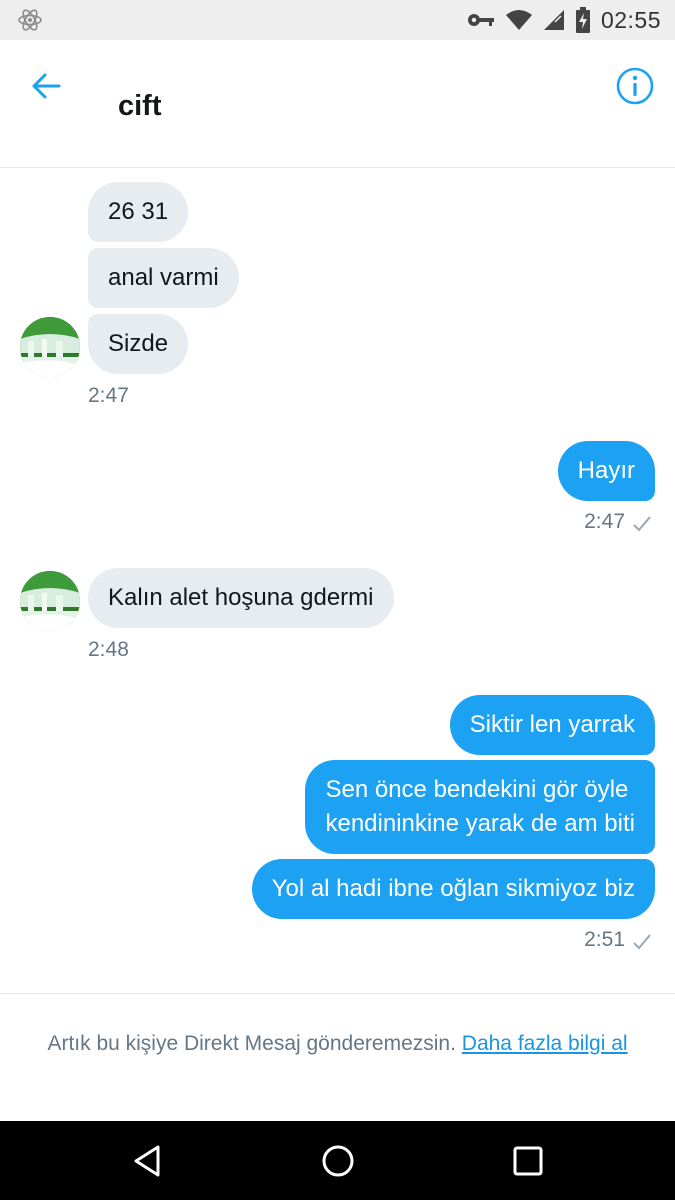  I want to click on battery-icon, so click(582, 20).